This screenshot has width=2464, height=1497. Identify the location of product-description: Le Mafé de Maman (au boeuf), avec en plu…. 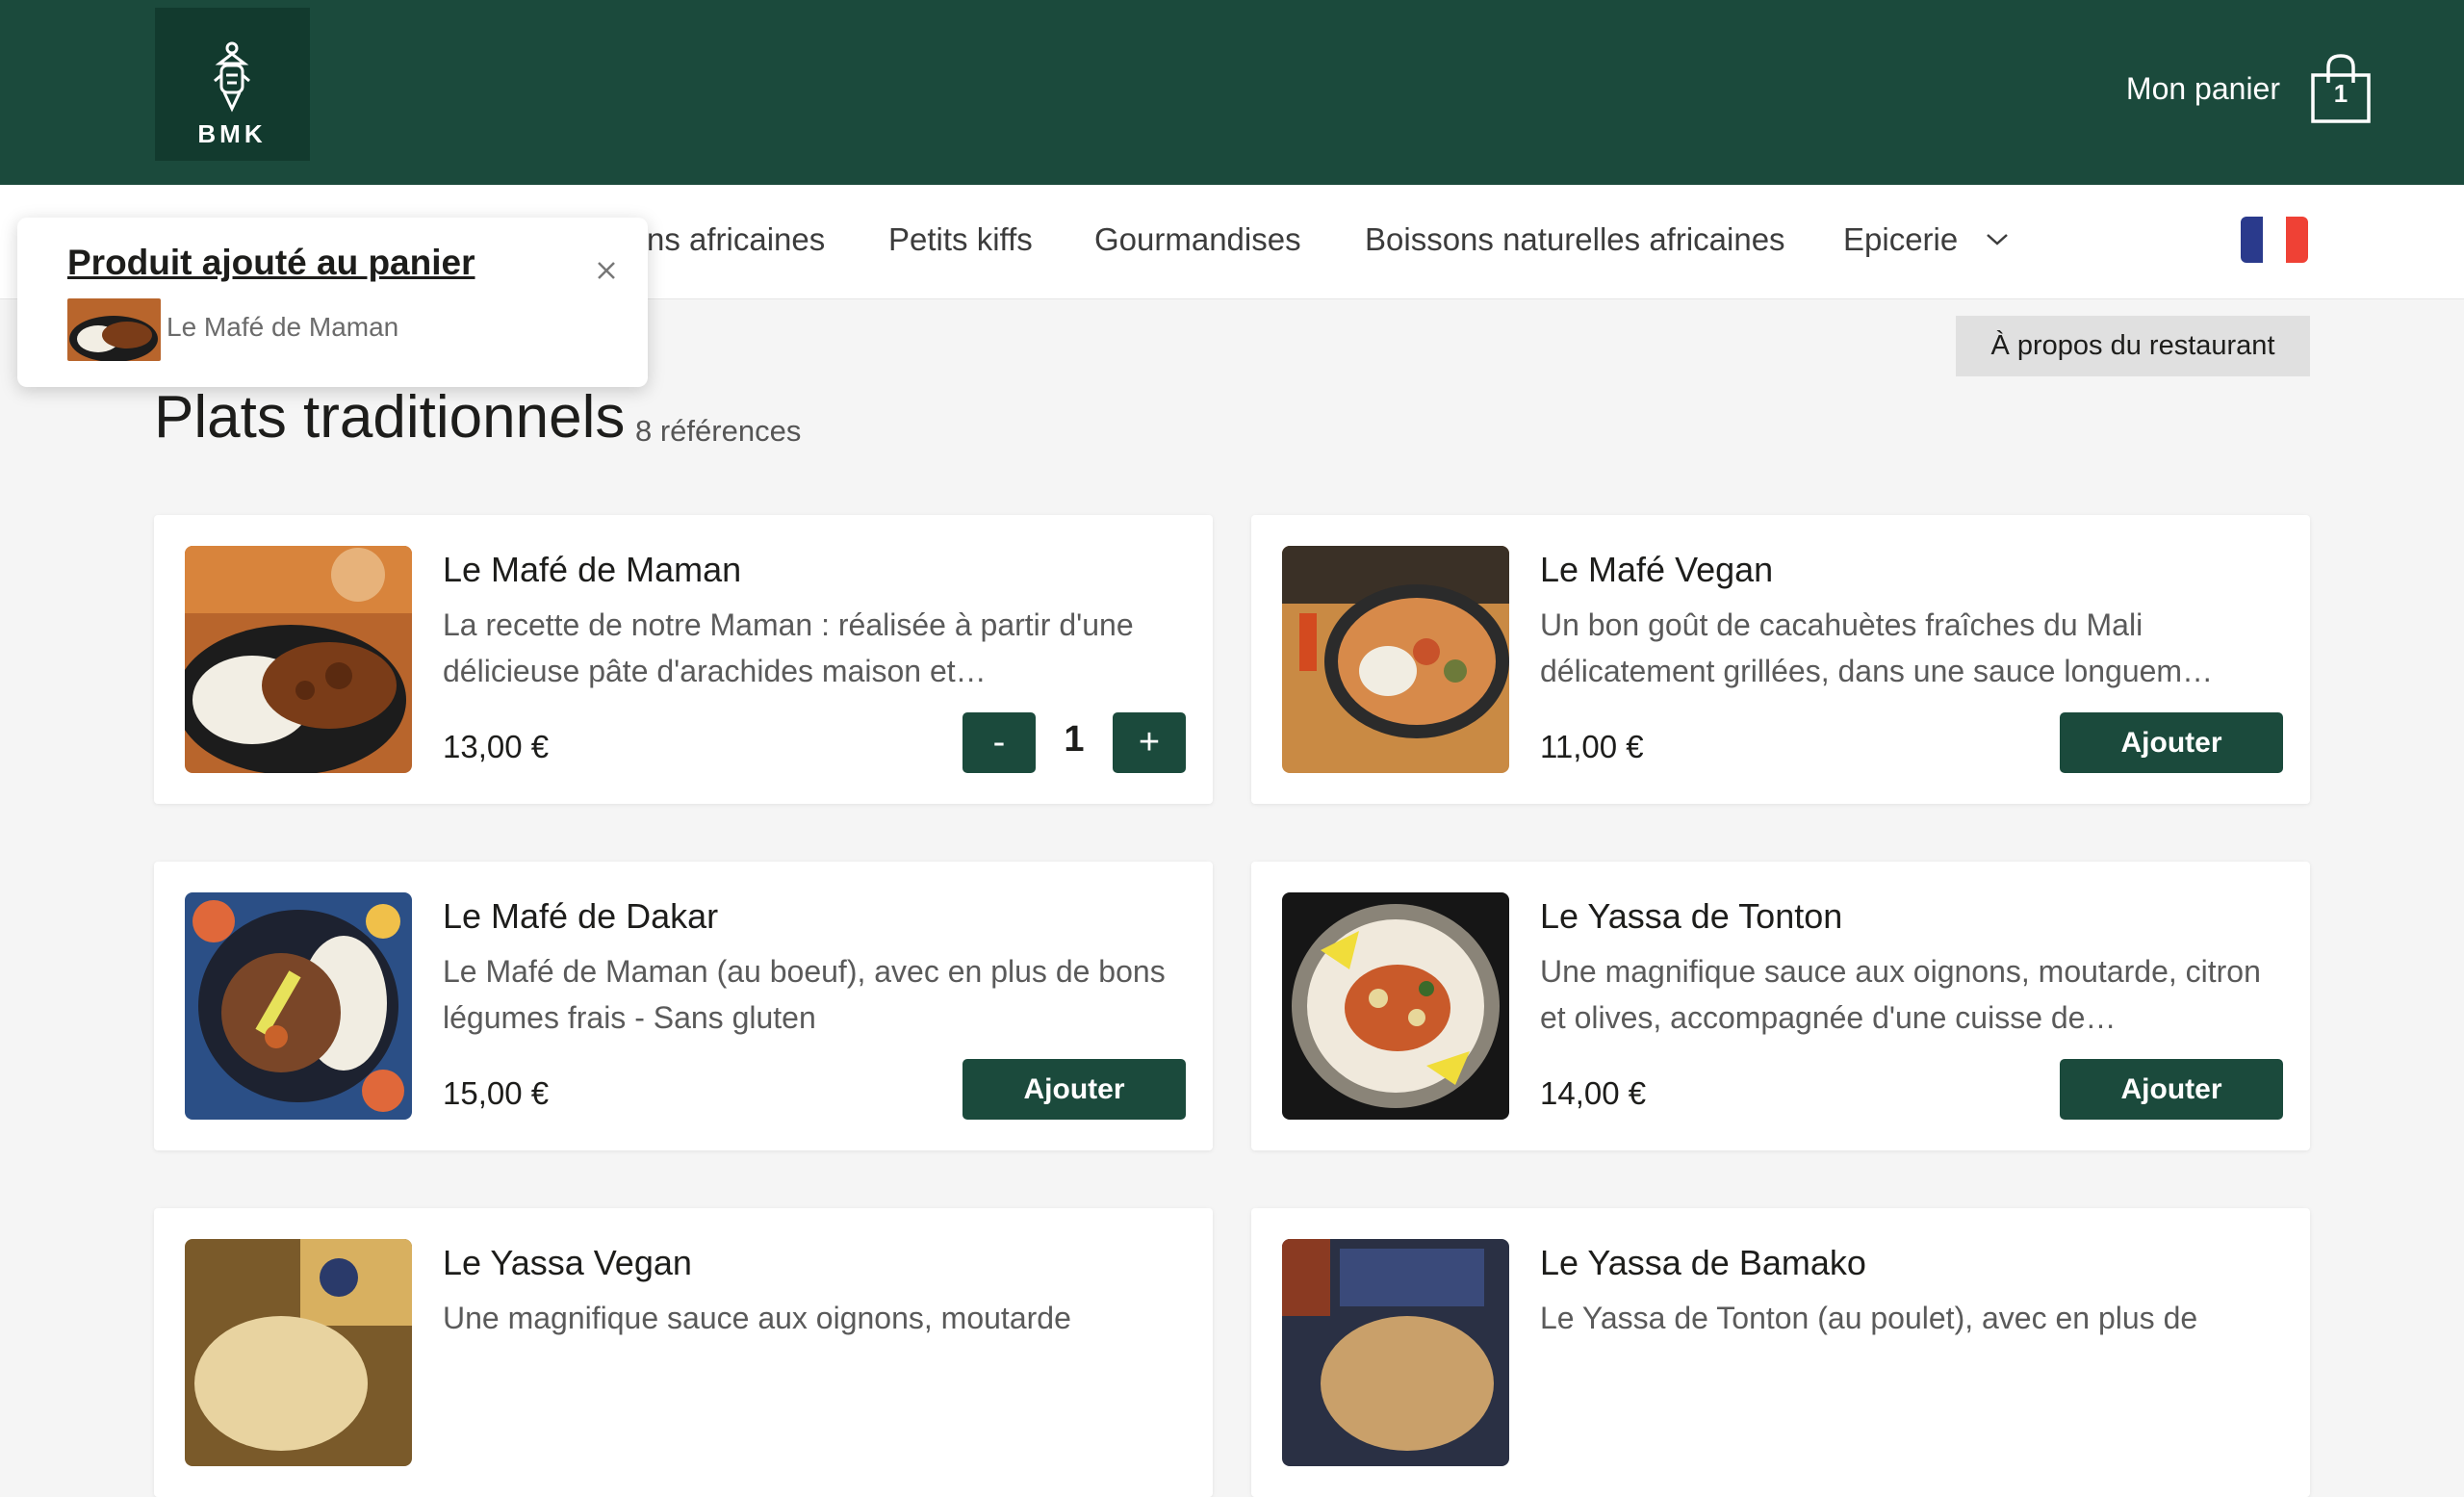
(804, 994).